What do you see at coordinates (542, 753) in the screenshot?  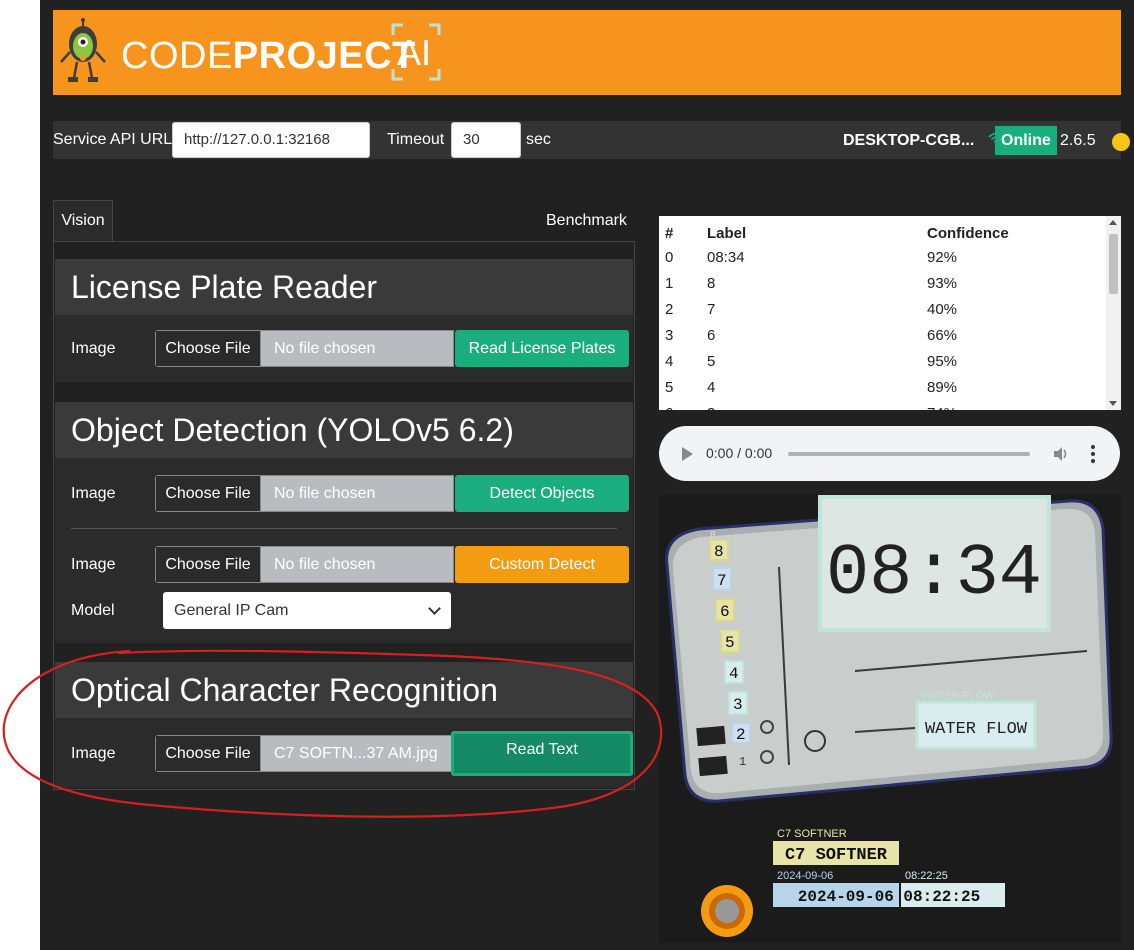 I see `read-text-button: Read Text` at bounding box center [542, 753].